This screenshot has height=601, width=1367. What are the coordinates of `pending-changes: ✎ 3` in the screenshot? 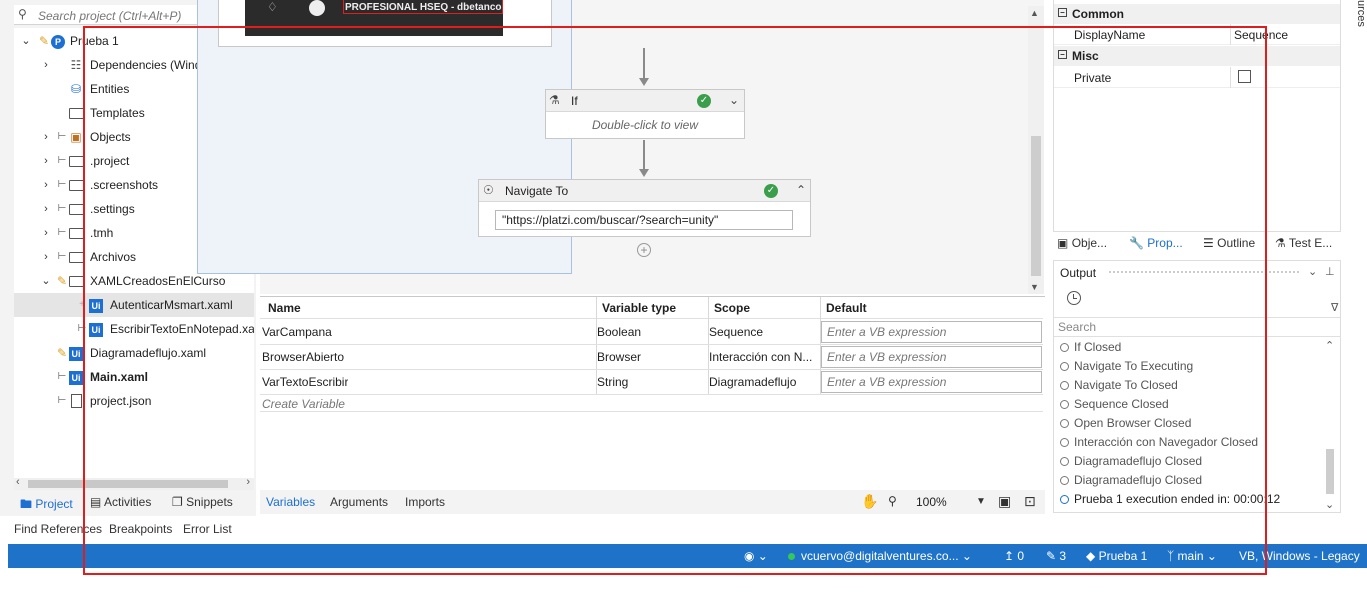 It's located at (1056, 556).